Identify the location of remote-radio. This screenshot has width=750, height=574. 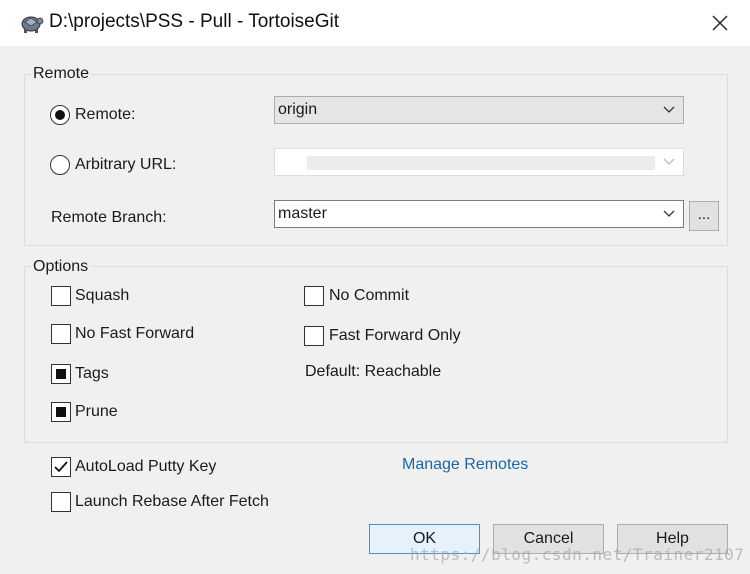
(60, 115).